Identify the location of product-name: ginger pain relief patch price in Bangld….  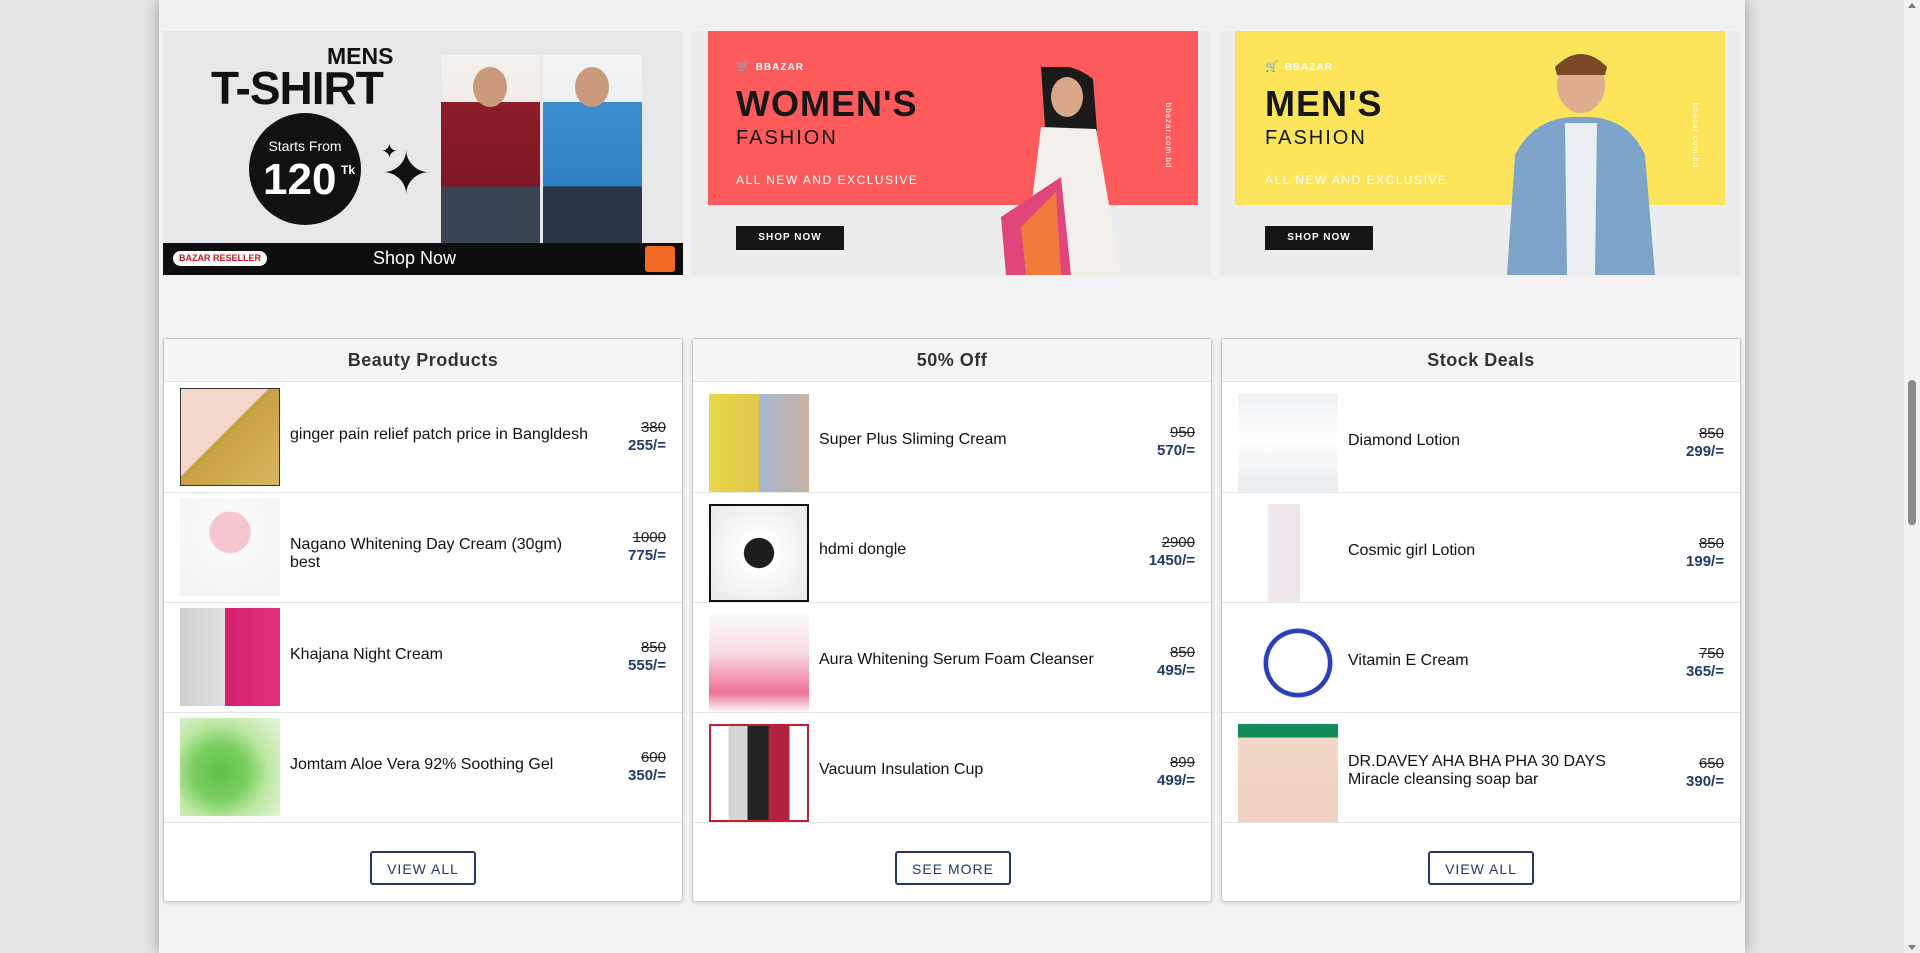
(440, 435).